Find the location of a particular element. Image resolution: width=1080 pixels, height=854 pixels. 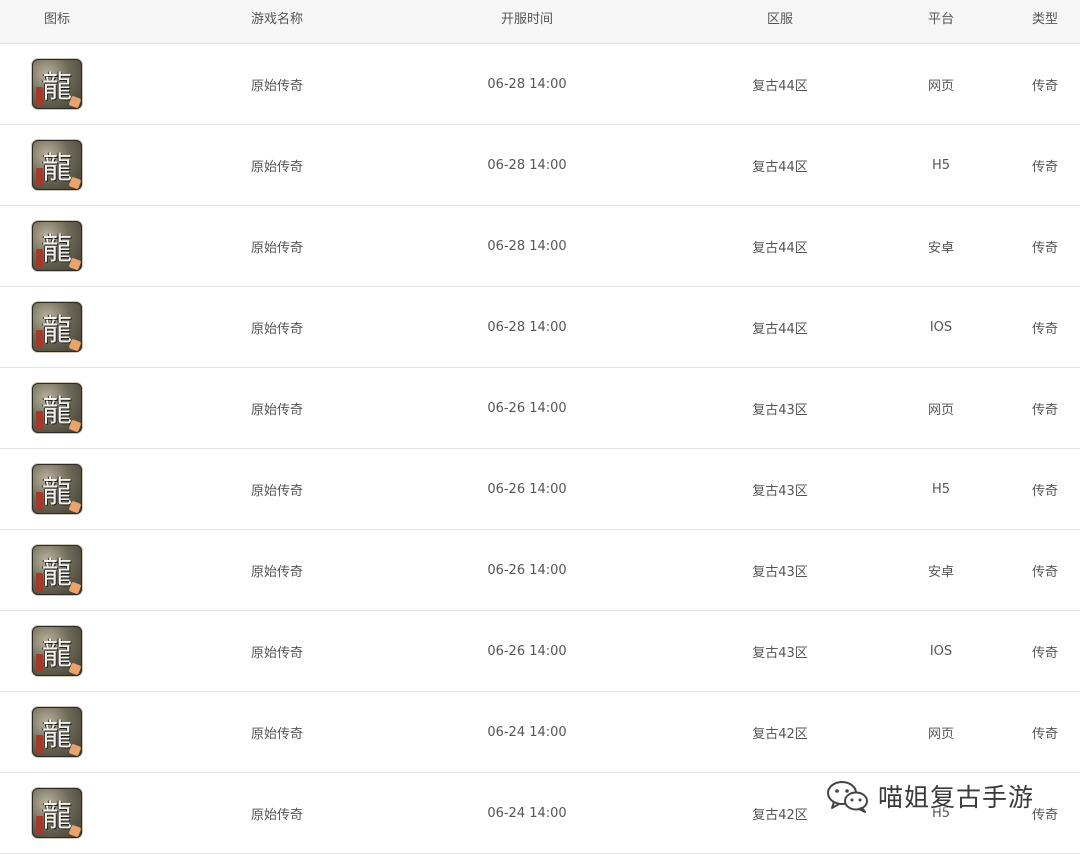

table-row: 龍 原始传奇 06-28 14:00 复古44区 网页 传奇 is located at coordinates (540, 84).